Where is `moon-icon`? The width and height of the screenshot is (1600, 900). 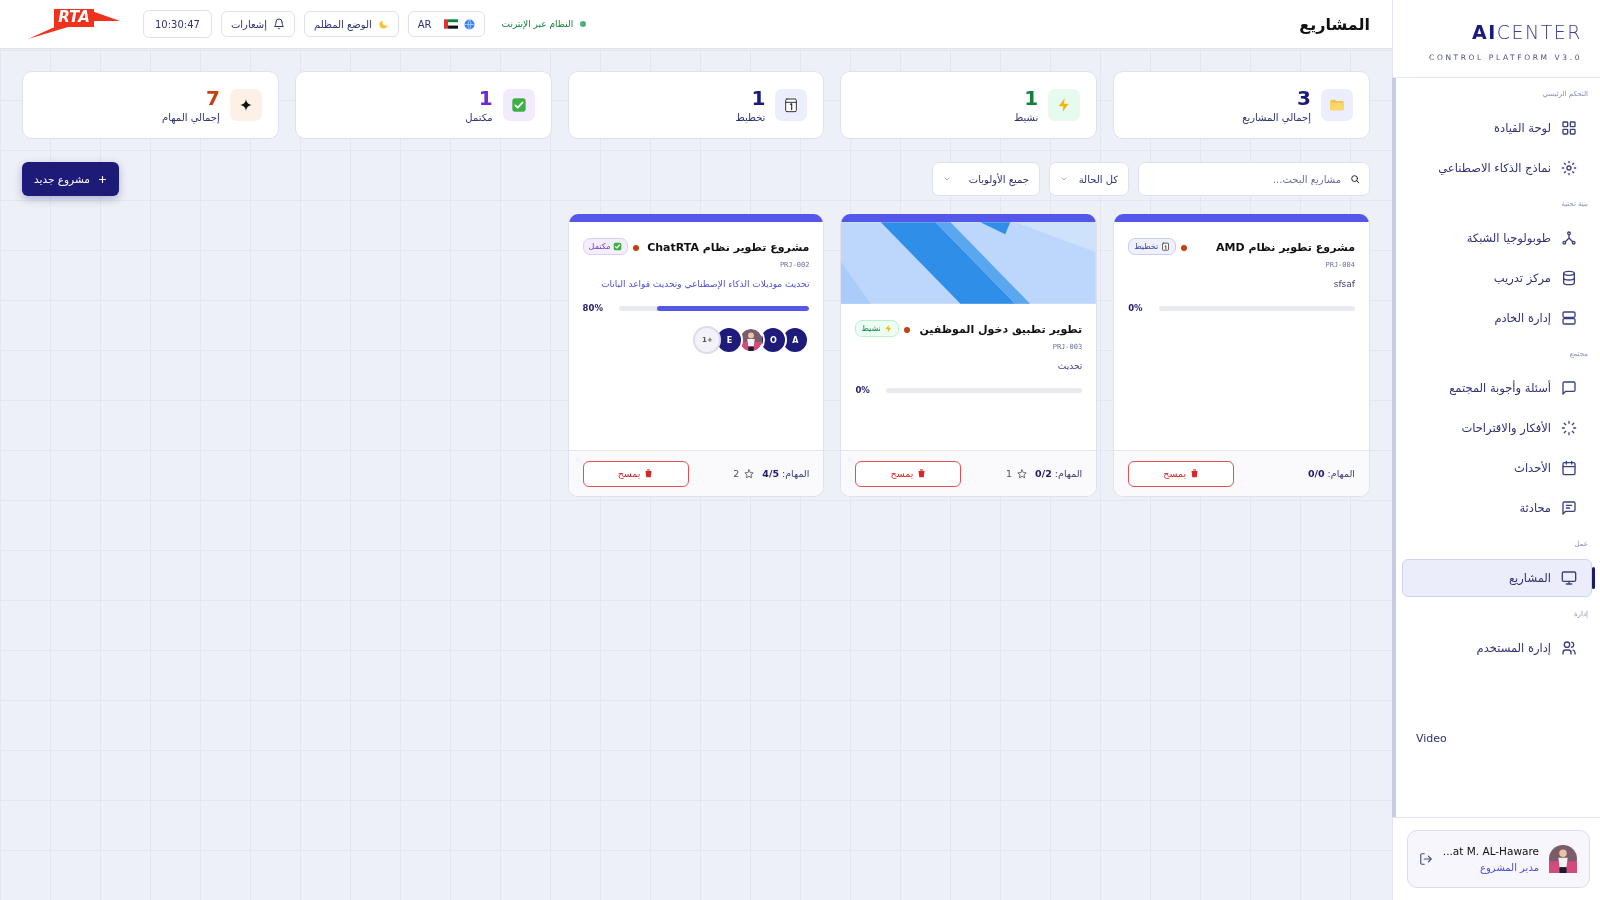
moon-icon is located at coordinates (383, 24).